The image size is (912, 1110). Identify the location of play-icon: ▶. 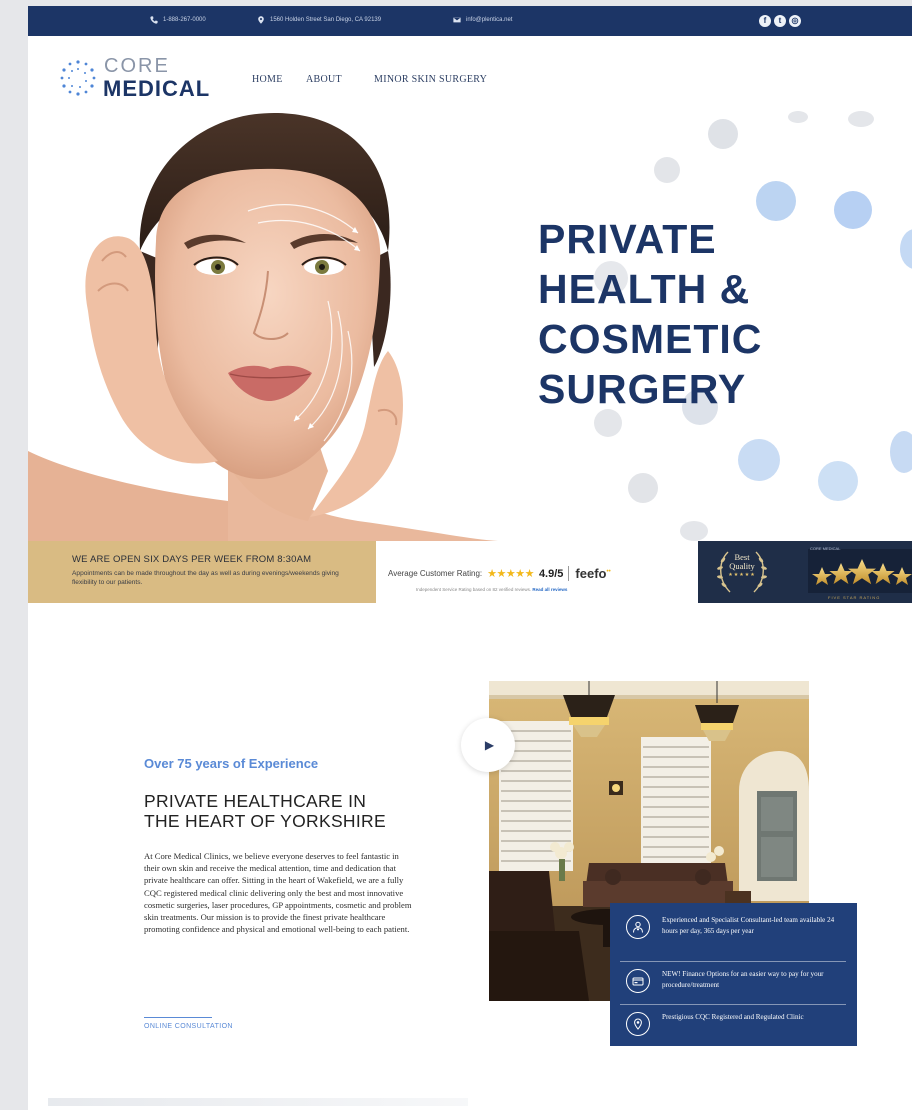
(489, 745).